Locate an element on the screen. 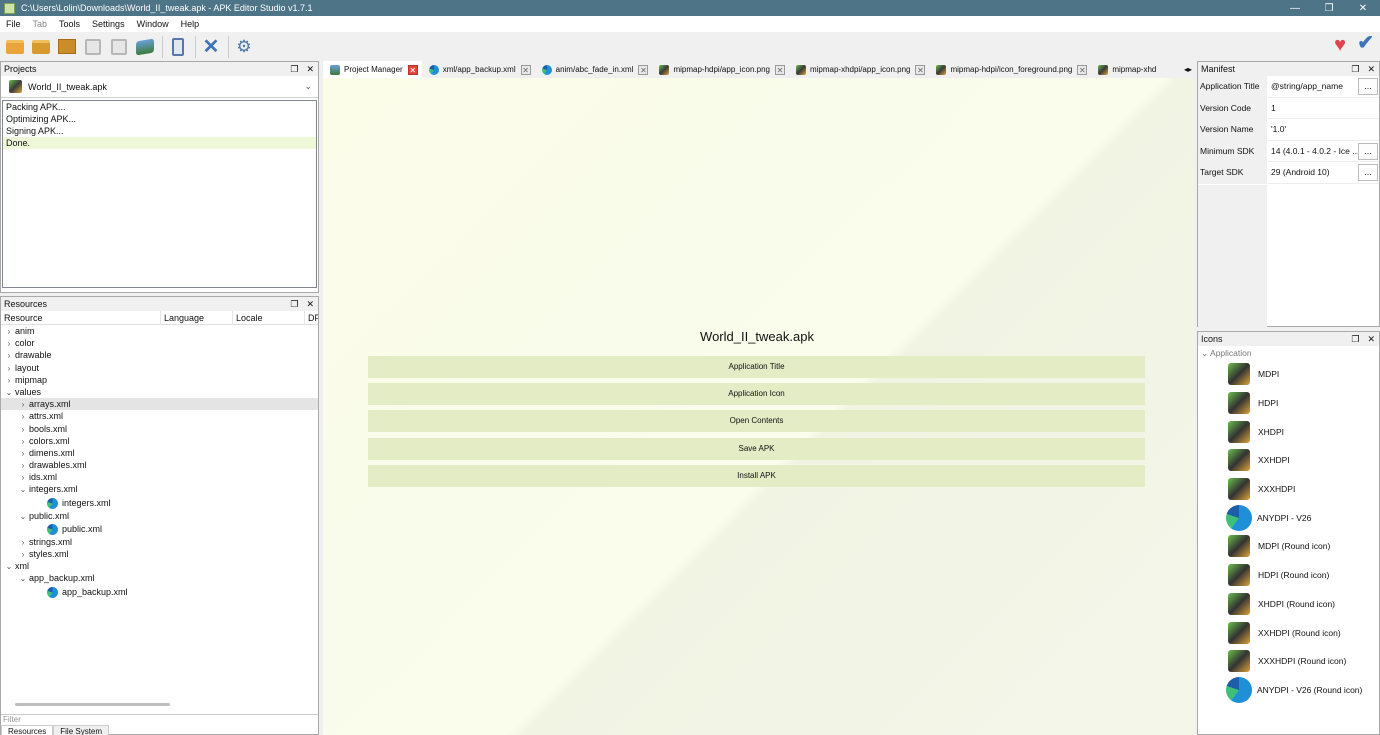 The image size is (1380, 735). tree-item-mipmap: › mipmap is located at coordinates (159, 380).